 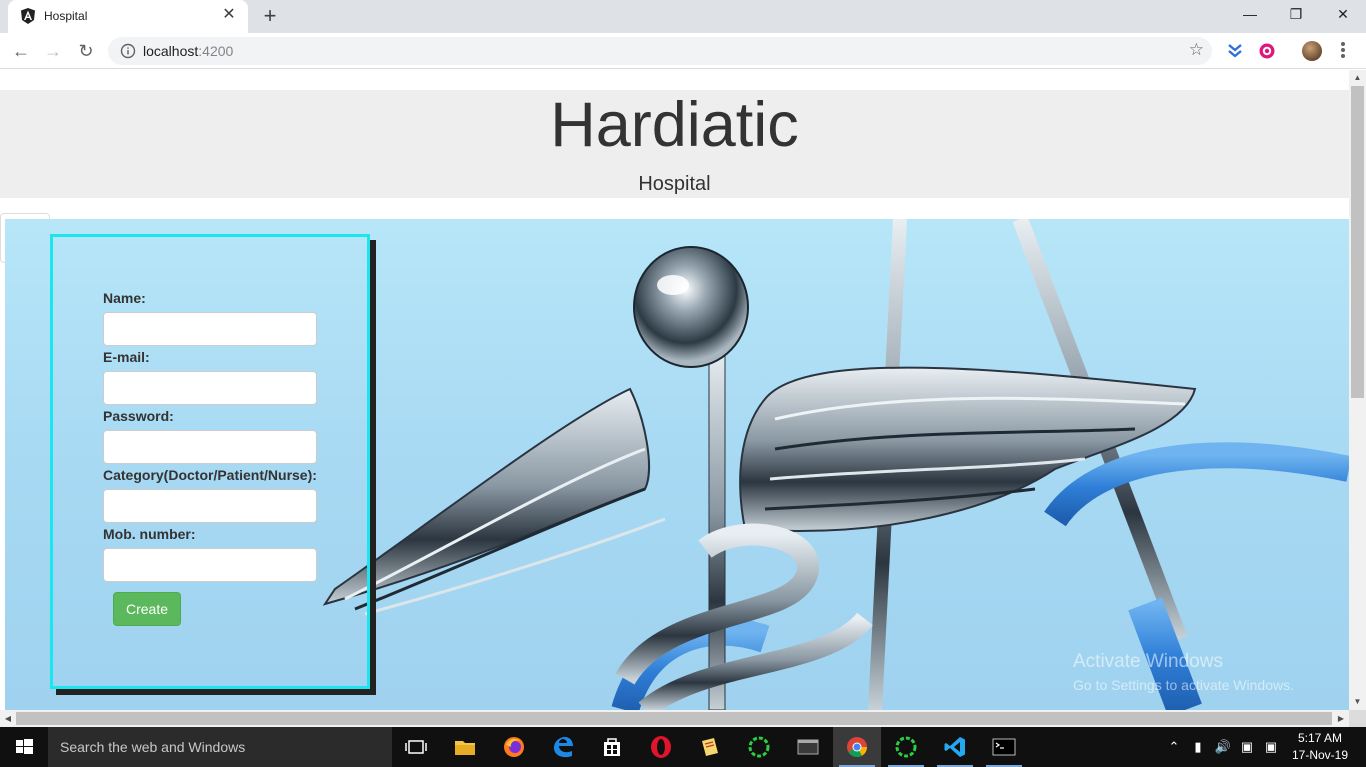 I want to click on chrome-taskbar-icon, so click(x=857, y=747).